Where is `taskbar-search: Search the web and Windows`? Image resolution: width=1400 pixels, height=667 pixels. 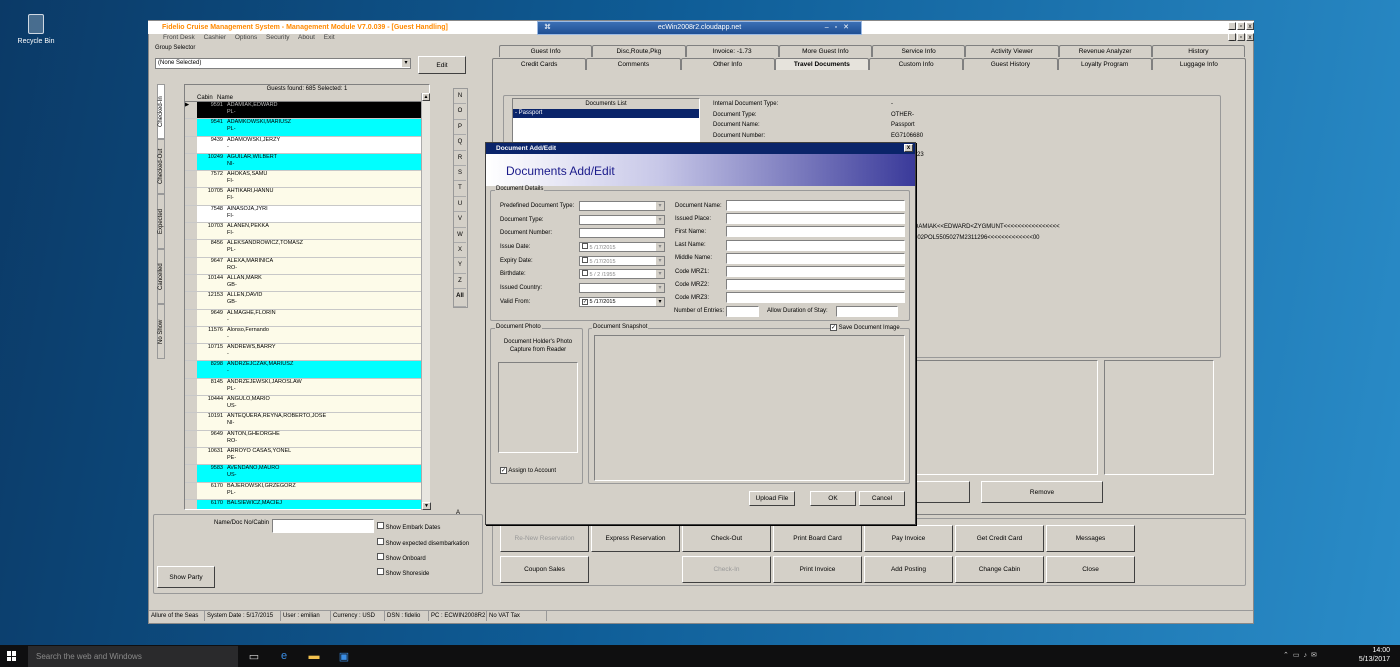
taskbar-search: Search the web and Windows is located at coordinates (133, 656).